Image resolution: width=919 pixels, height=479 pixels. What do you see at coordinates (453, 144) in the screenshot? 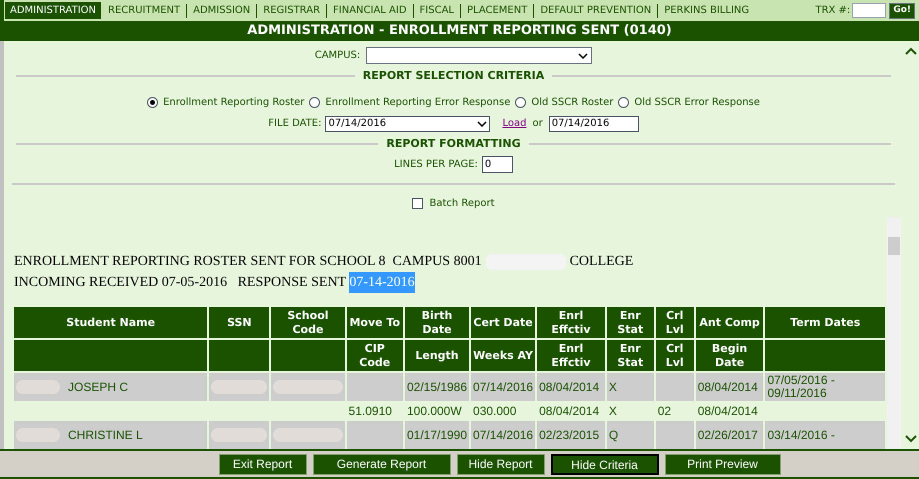
I see `section-heading: REPORT FORMATTING` at bounding box center [453, 144].